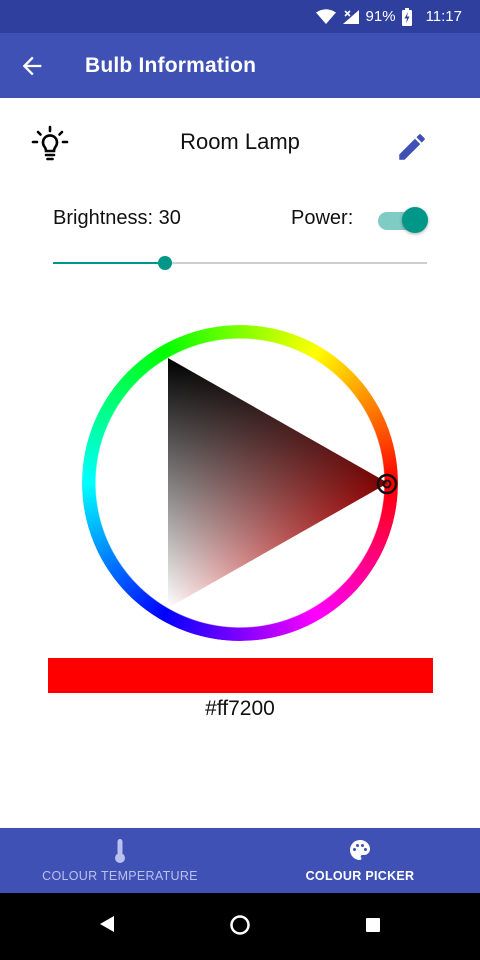 This screenshot has width=480, height=960. I want to click on nav-back-icon, so click(107, 924).